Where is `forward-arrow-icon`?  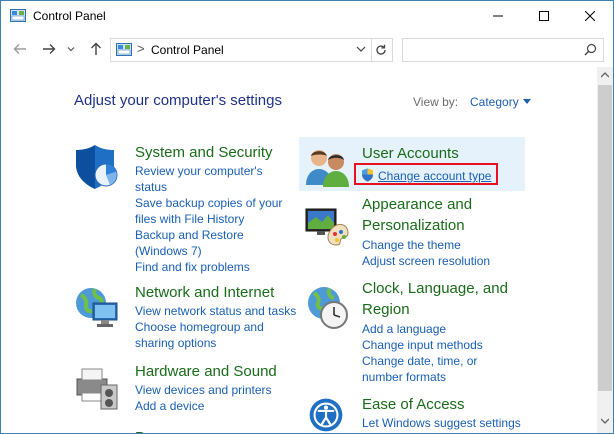
forward-arrow-icon is located at coordinates (49, 49).